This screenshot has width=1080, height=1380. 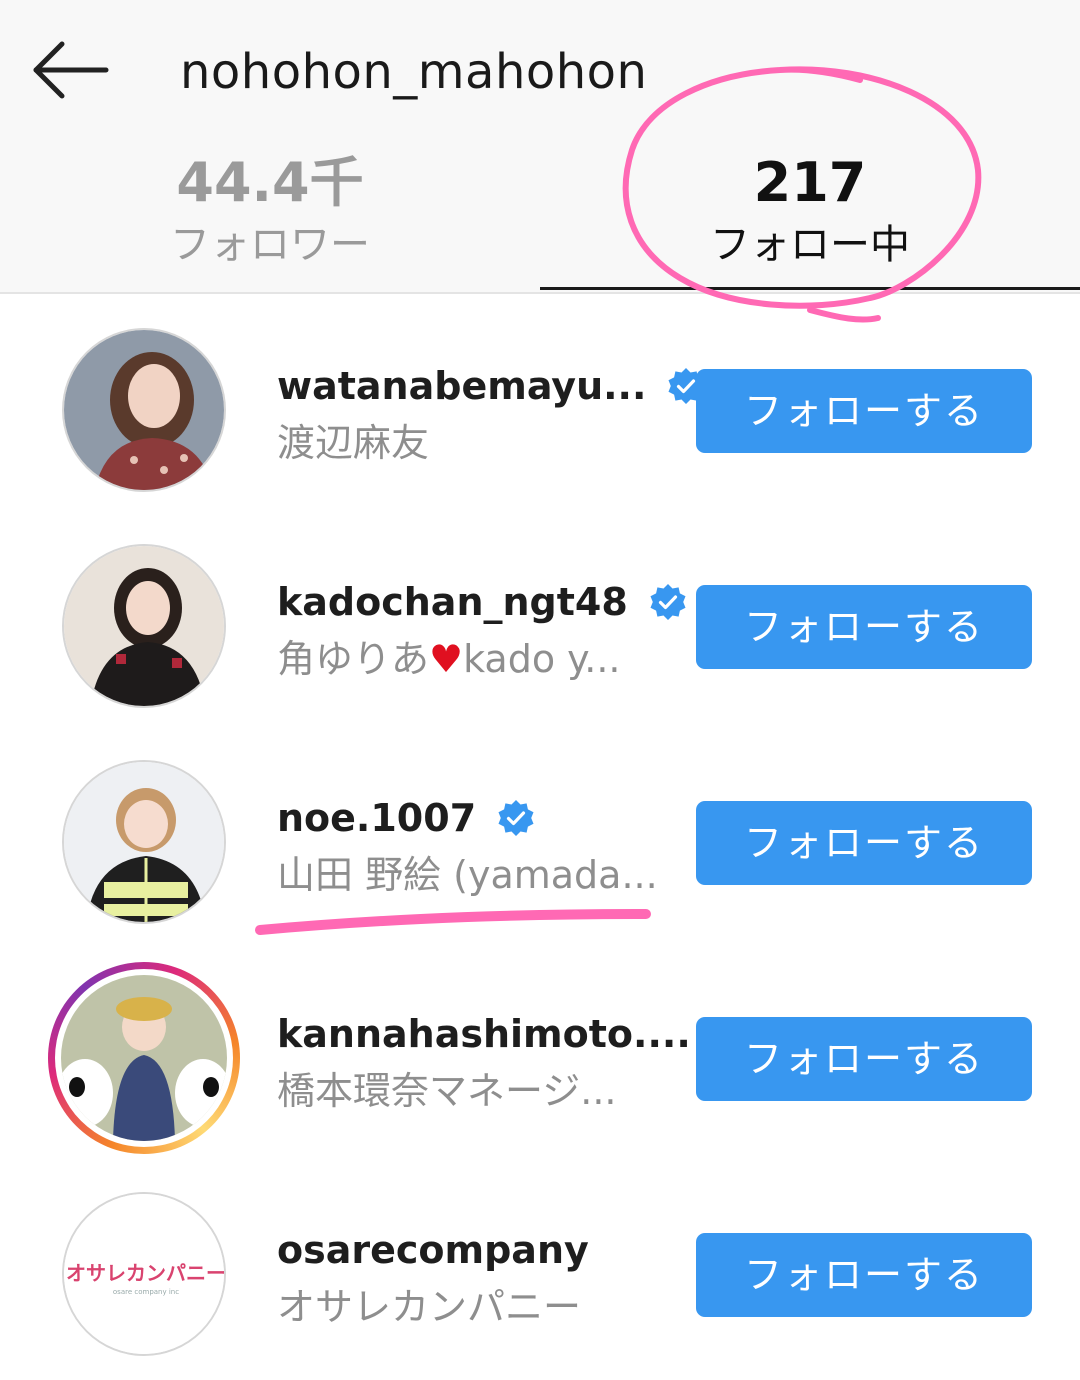 What do you see at coordinates (482, 602) in the screenshot?
I see `user-handle: kadochan_ngt48` at bounding box center [482, 602].